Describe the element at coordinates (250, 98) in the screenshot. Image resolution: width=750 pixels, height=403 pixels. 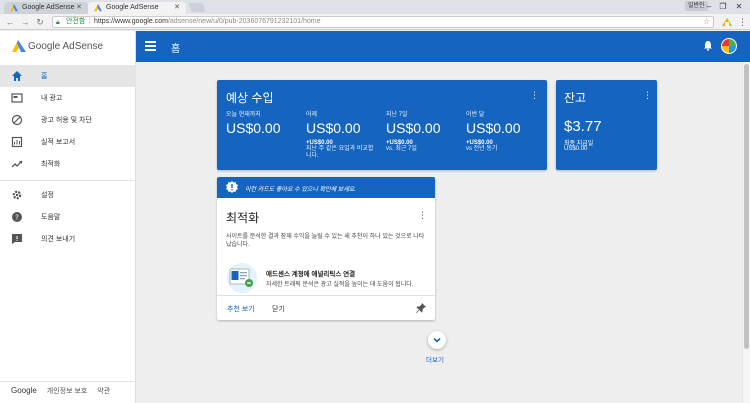
I see `earnings-title: 예상 수입` at that location.